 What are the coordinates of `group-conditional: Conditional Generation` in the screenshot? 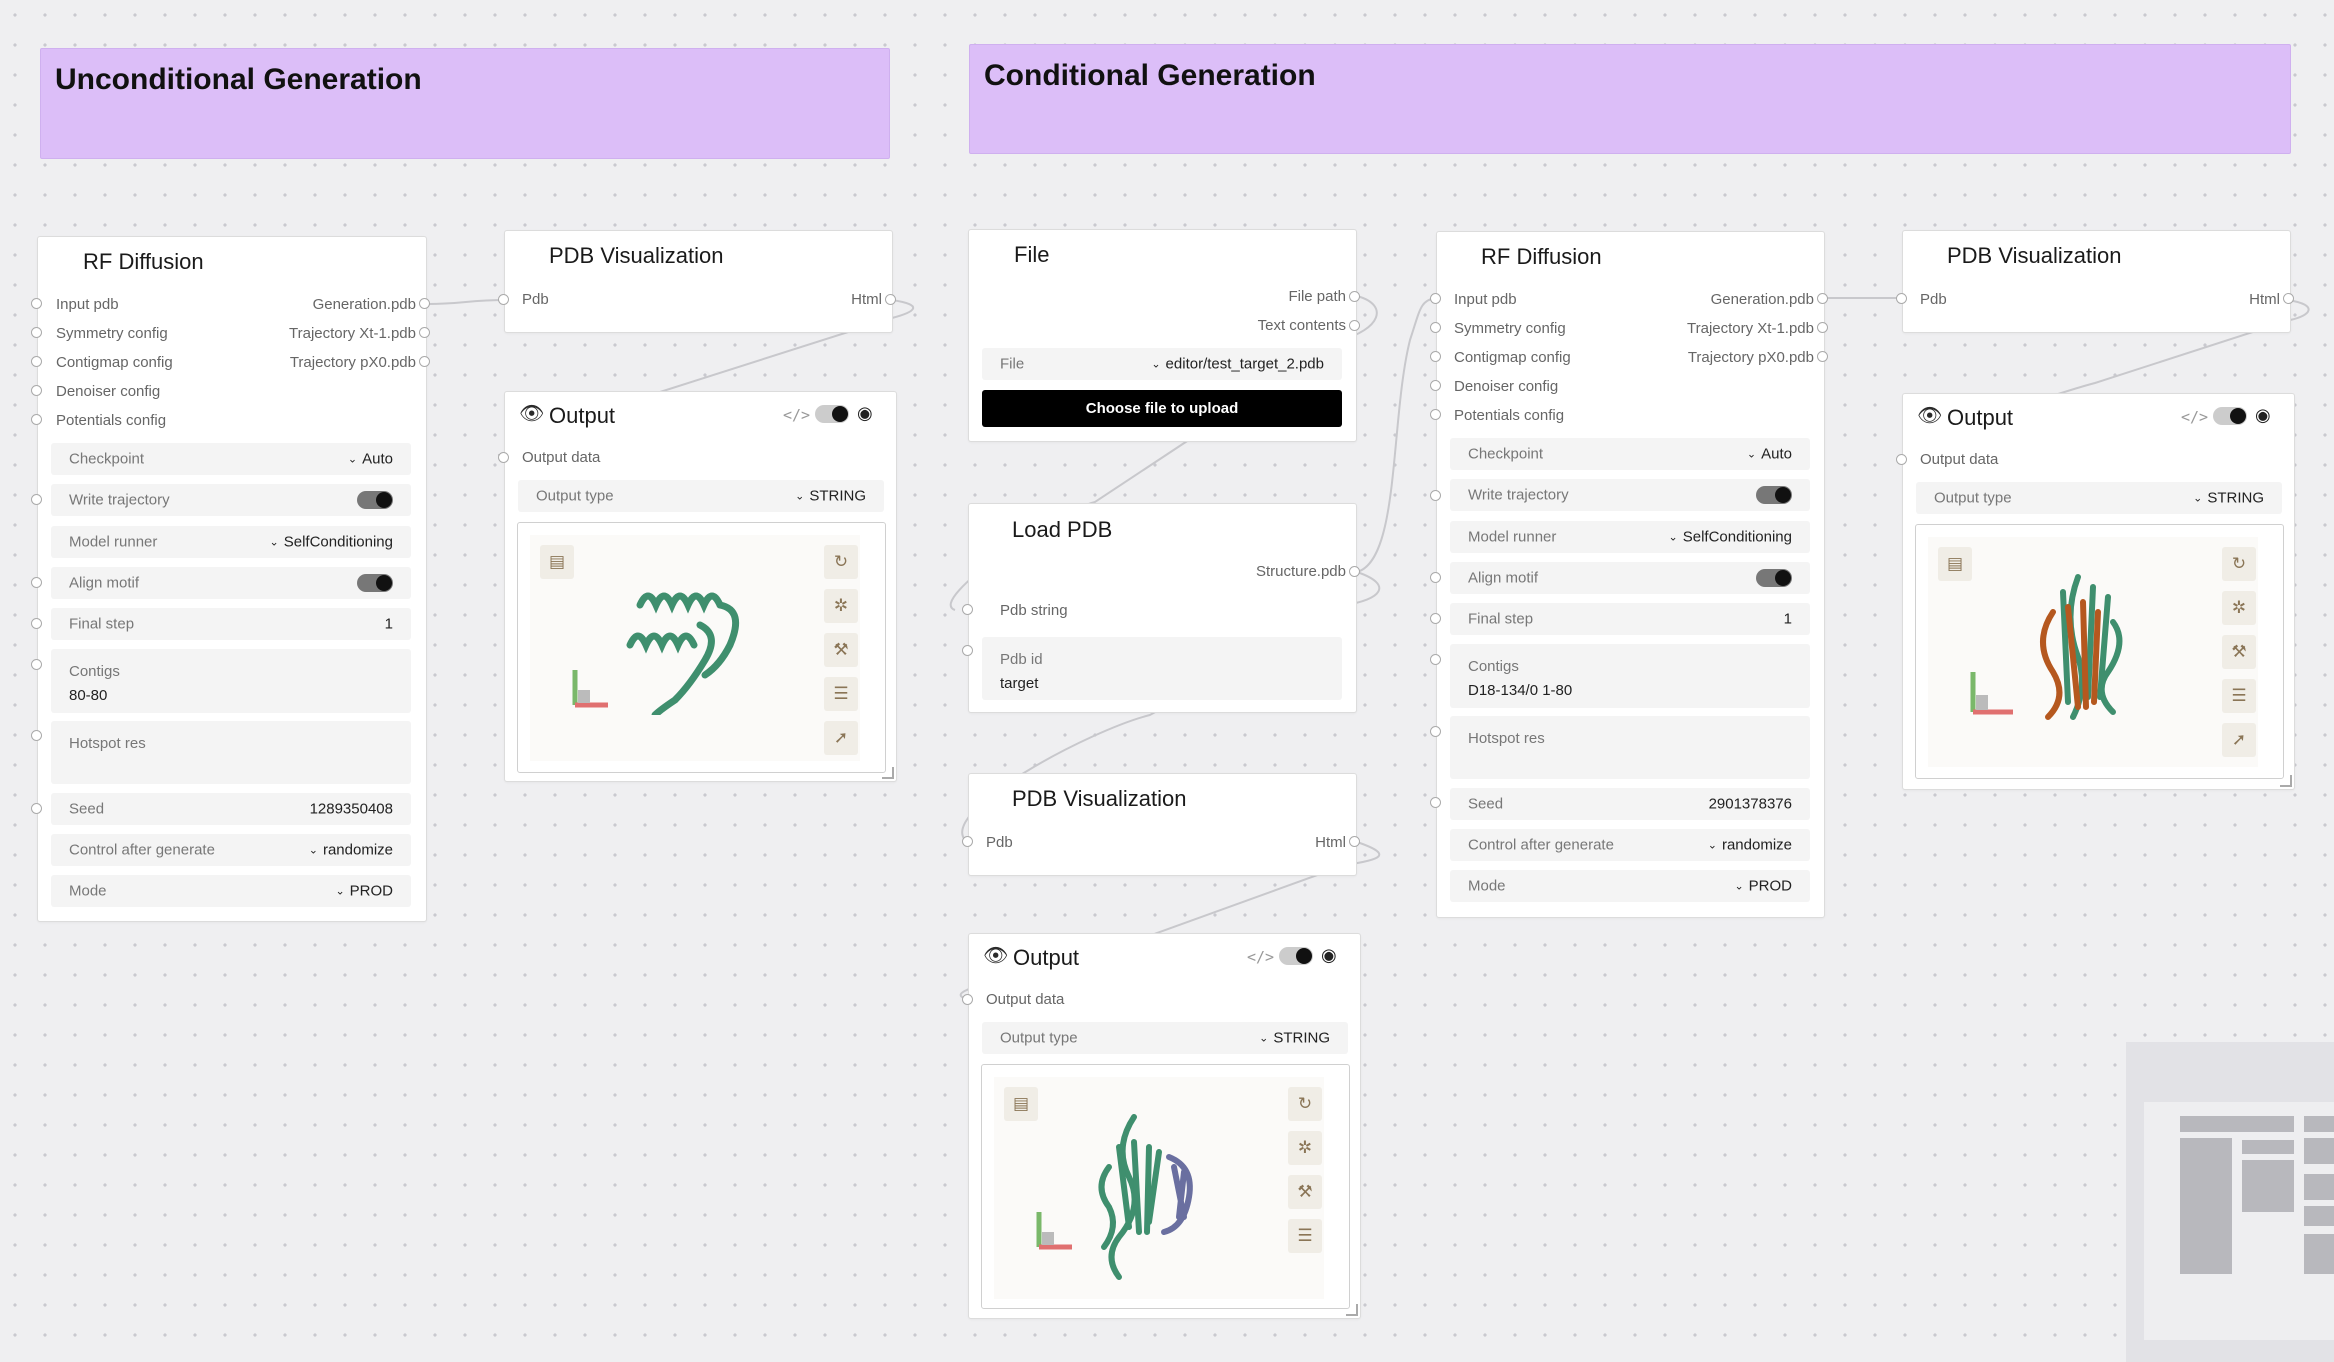 It's located at (1630, 99).